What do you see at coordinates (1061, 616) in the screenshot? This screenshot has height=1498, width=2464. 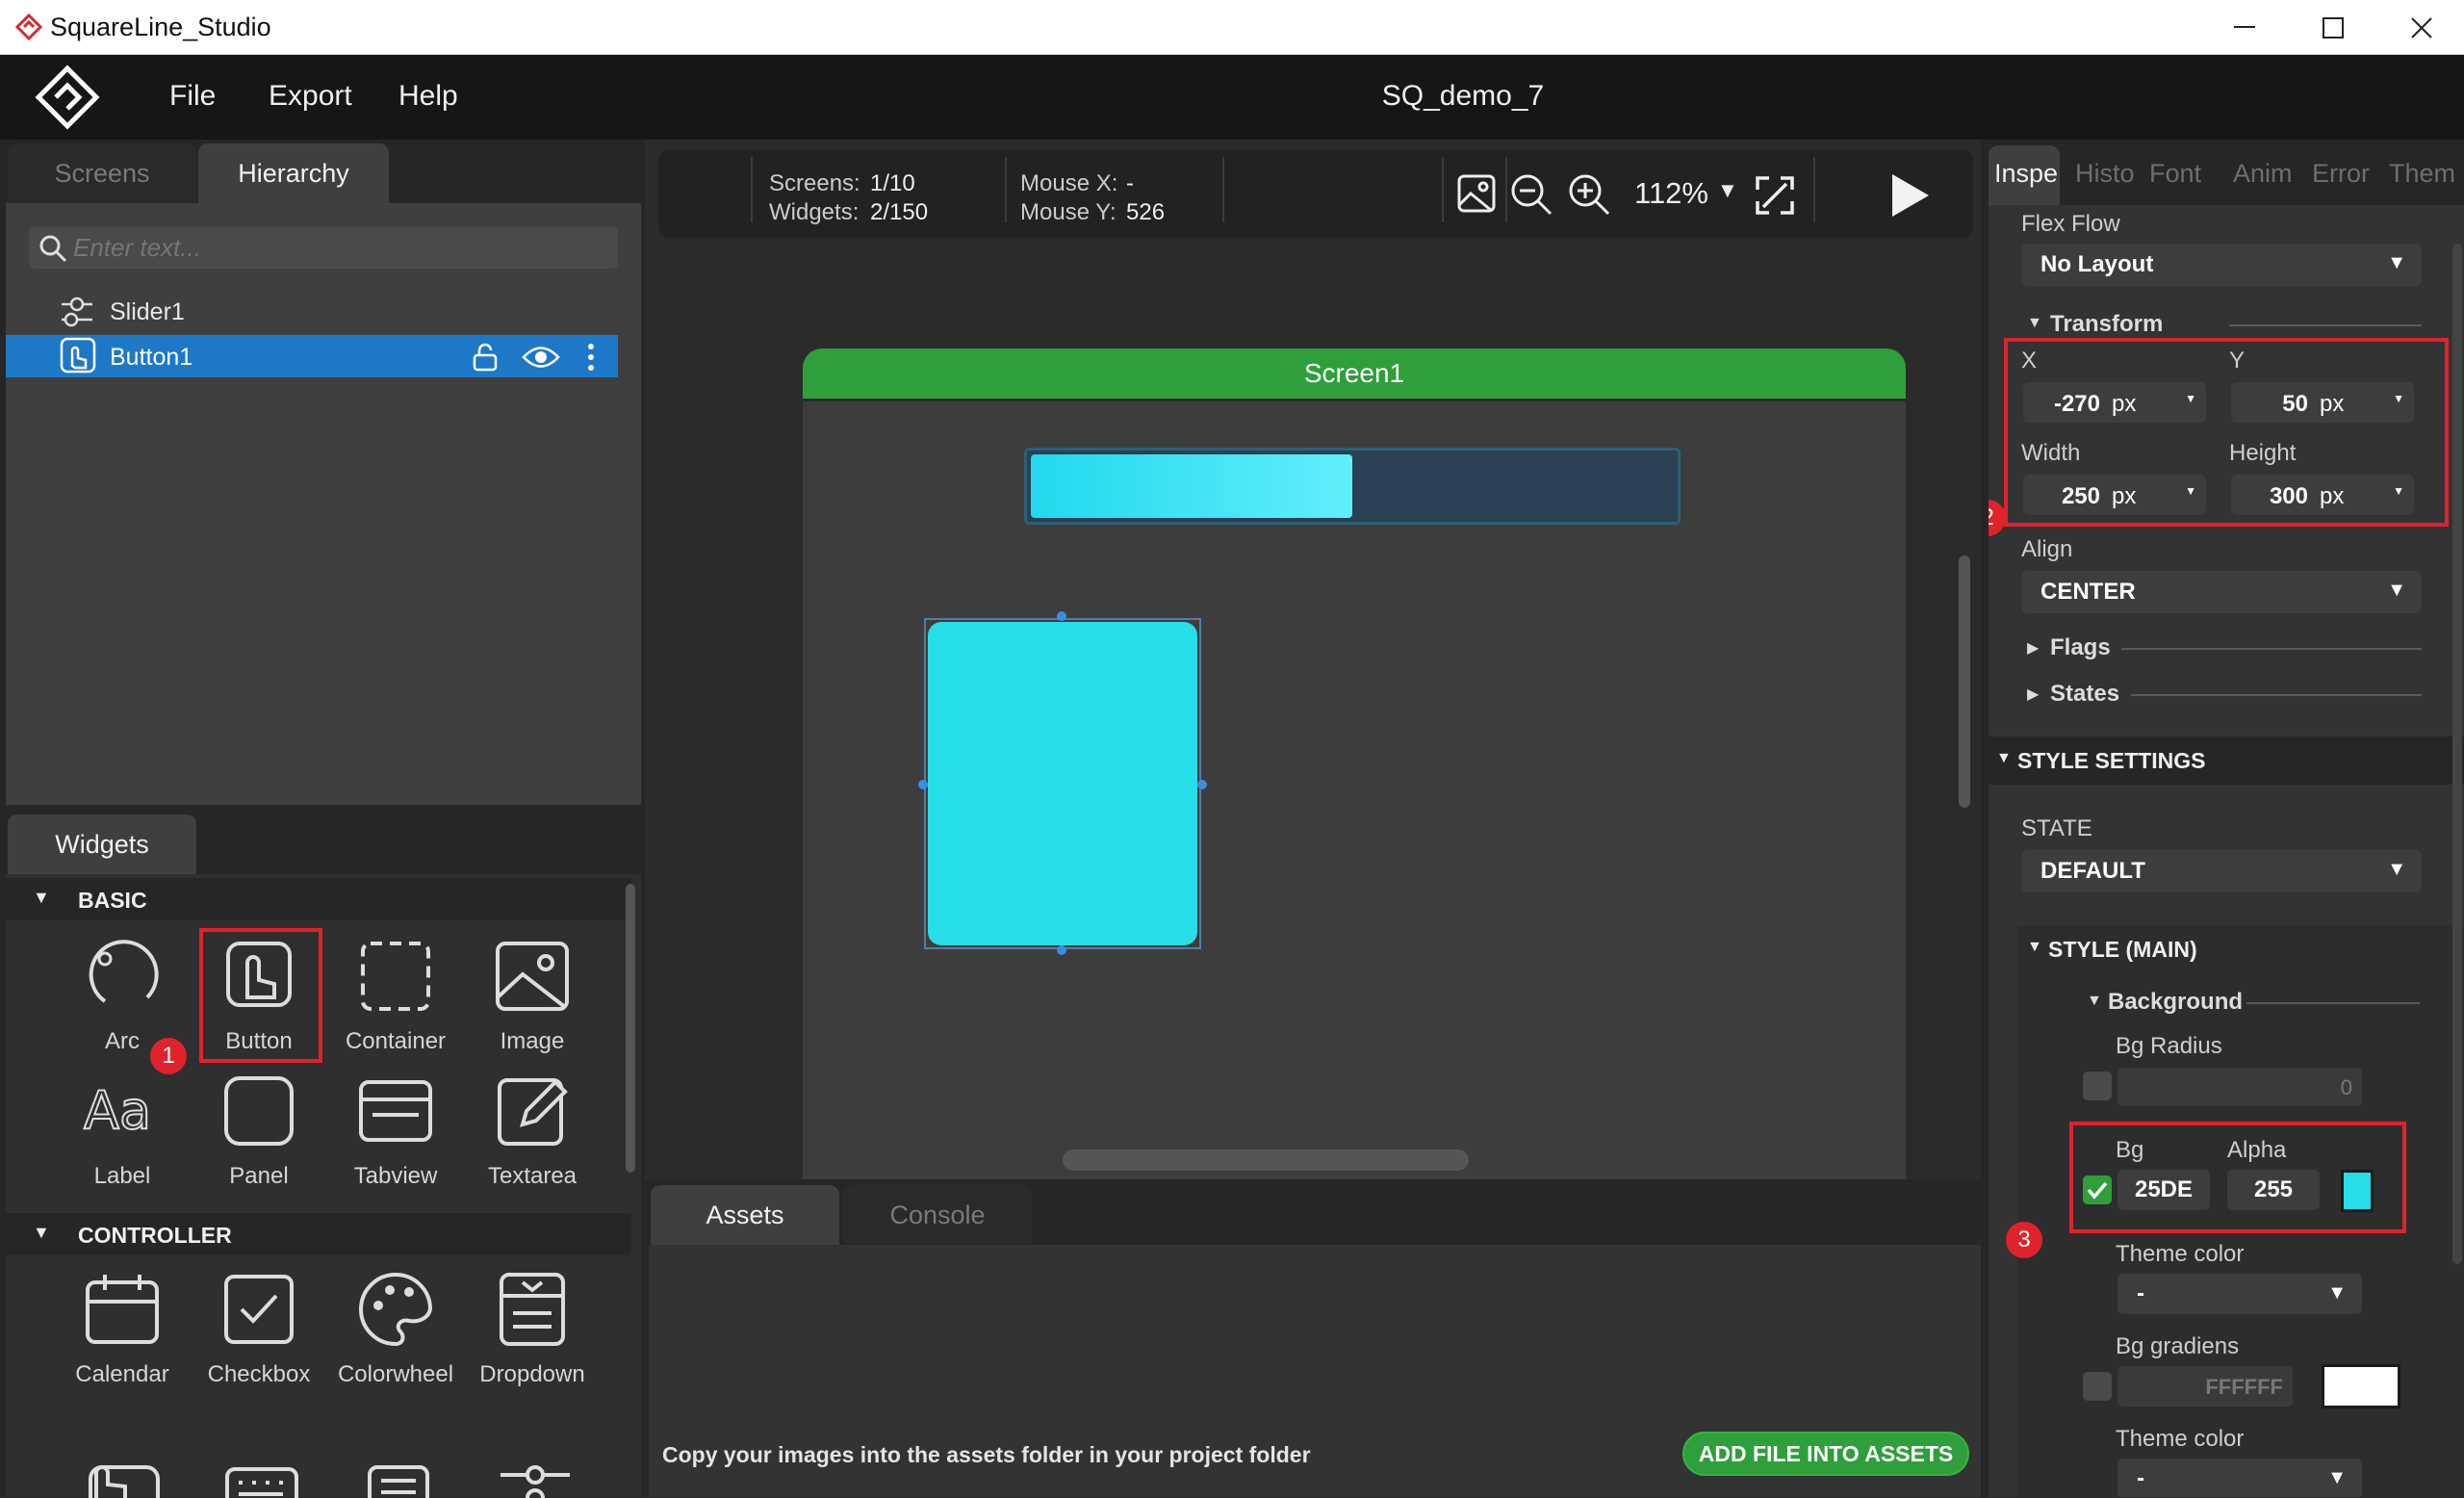 I see `resize-handle-top` at bounding box center [1061, 616].